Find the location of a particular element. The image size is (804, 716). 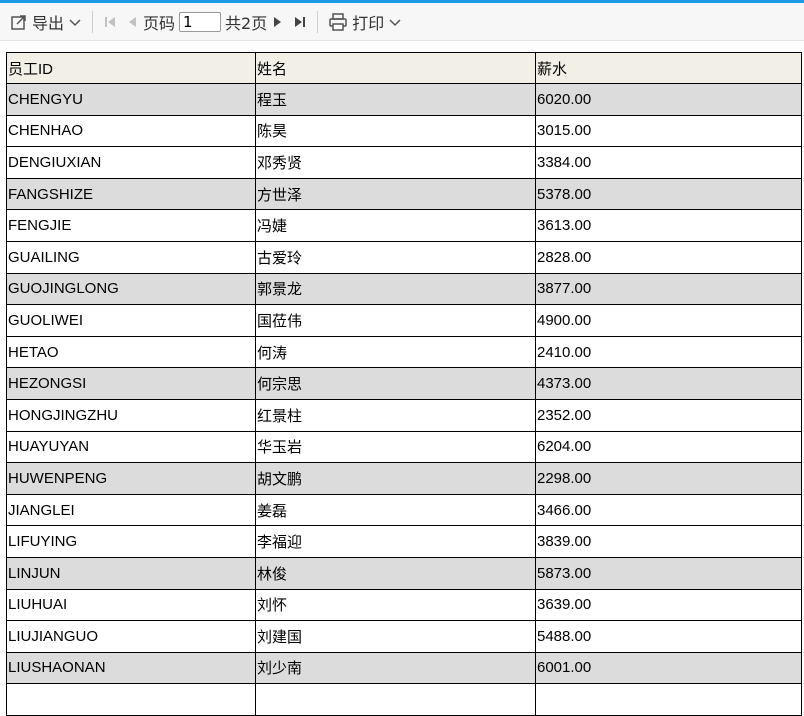

employee-id-cell: HUAYUYAN is located at coordinates (131, 447).